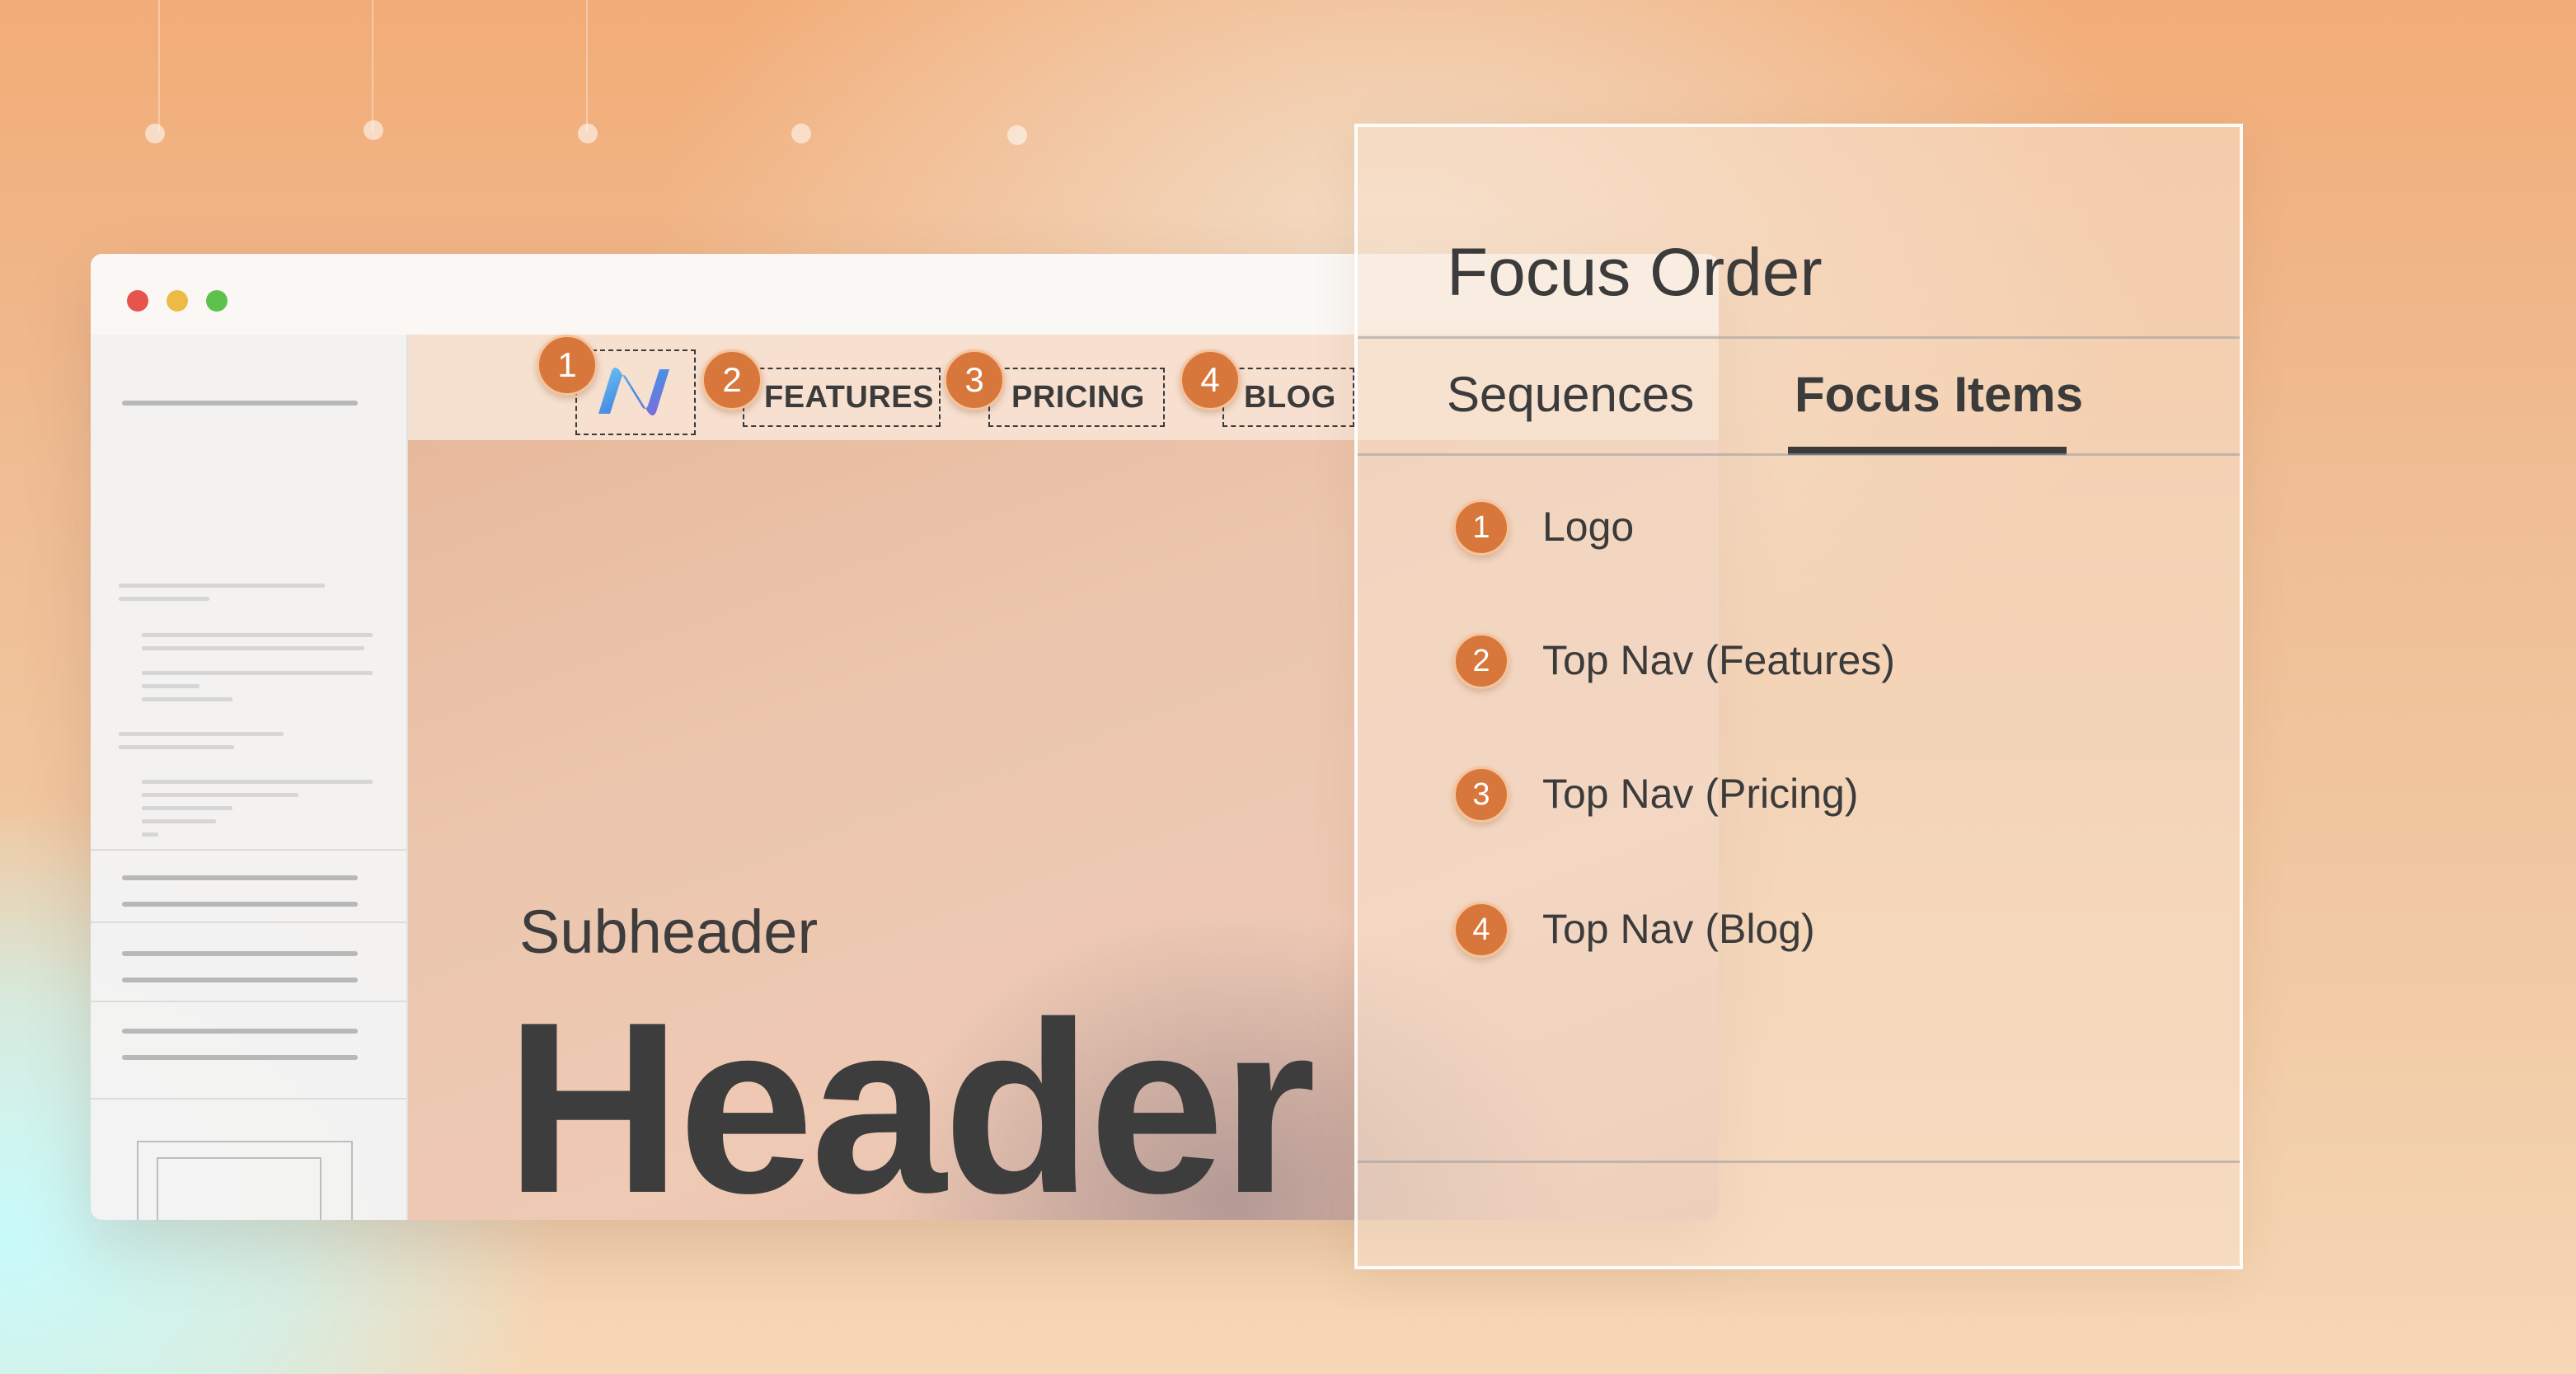 The width and height of the screenshot is (2576, 1374). Describe the element at coordinates (217, 301) in the screenshot. I see `maximize-window-button` at that location.